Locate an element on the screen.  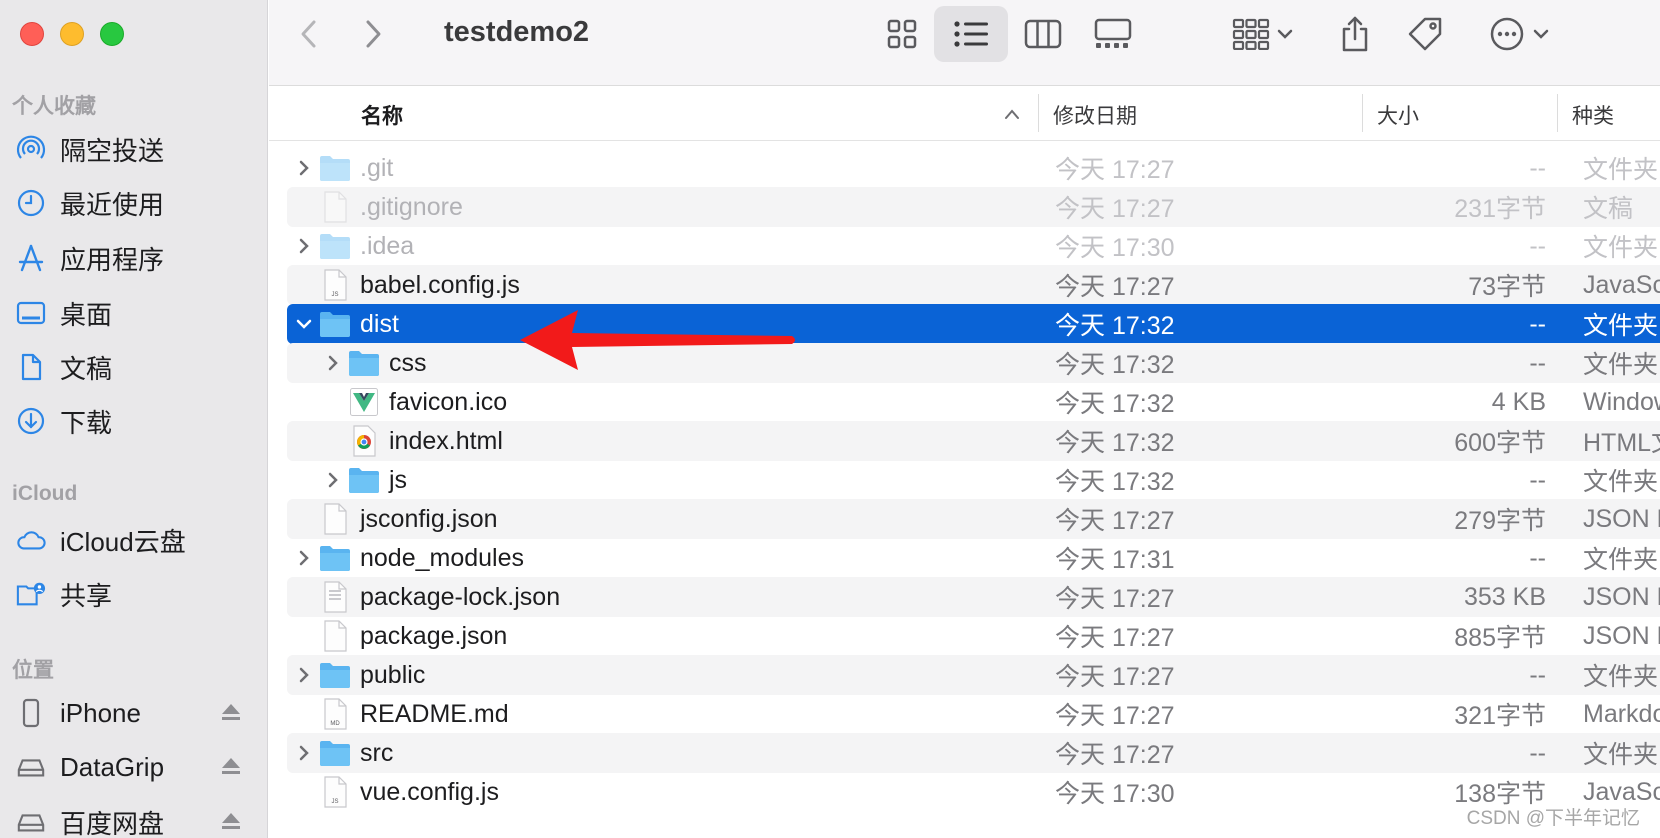
file-row: jsconfig.json 今天 17:27 279字节 JSON D is located at coordinates (973, 519).